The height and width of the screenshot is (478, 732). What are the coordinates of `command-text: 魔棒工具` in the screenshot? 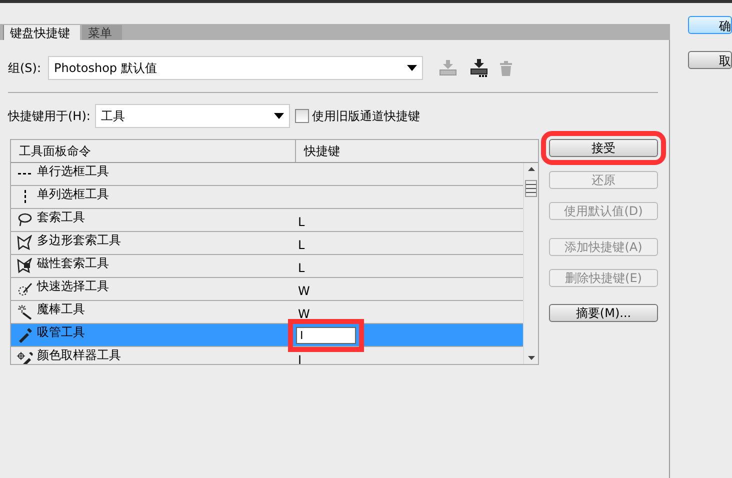 It's located at (61, 309).